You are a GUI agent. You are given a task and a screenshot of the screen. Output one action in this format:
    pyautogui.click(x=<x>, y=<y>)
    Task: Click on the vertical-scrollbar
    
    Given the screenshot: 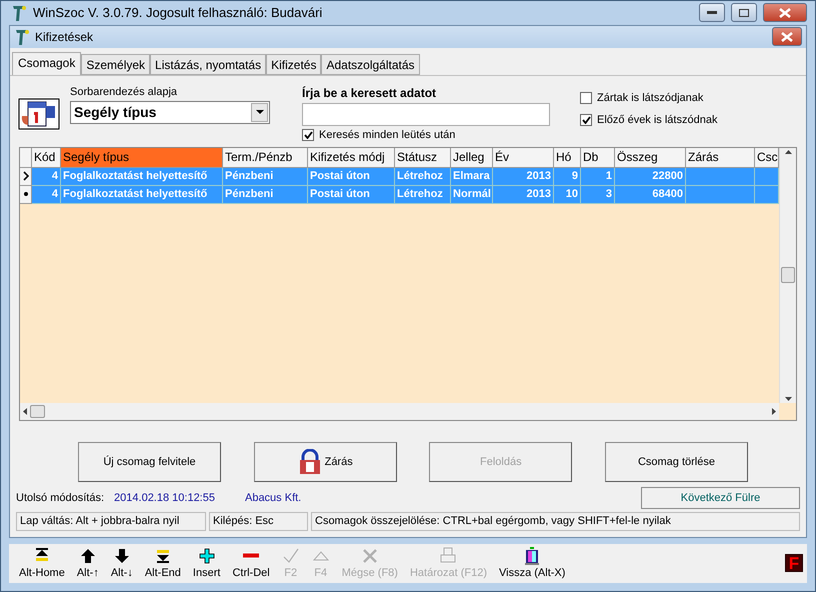 What is the action you would take?
    pyautogui.click(x=787, y=275)
    